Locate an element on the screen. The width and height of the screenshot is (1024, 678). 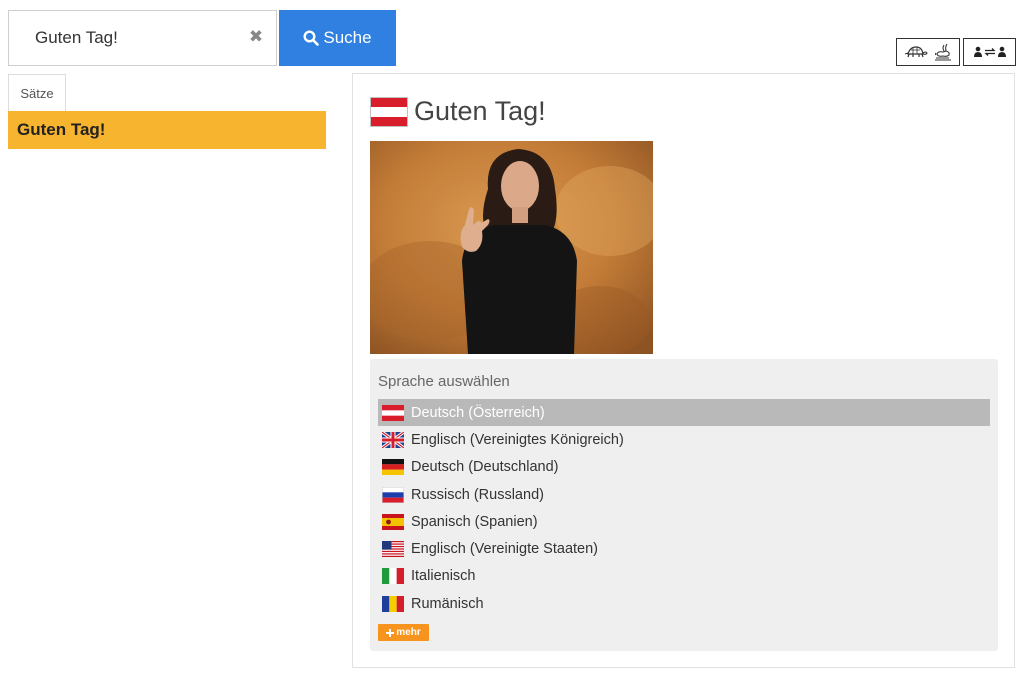
flag-usa-icon is located at coordinates (393, 549).